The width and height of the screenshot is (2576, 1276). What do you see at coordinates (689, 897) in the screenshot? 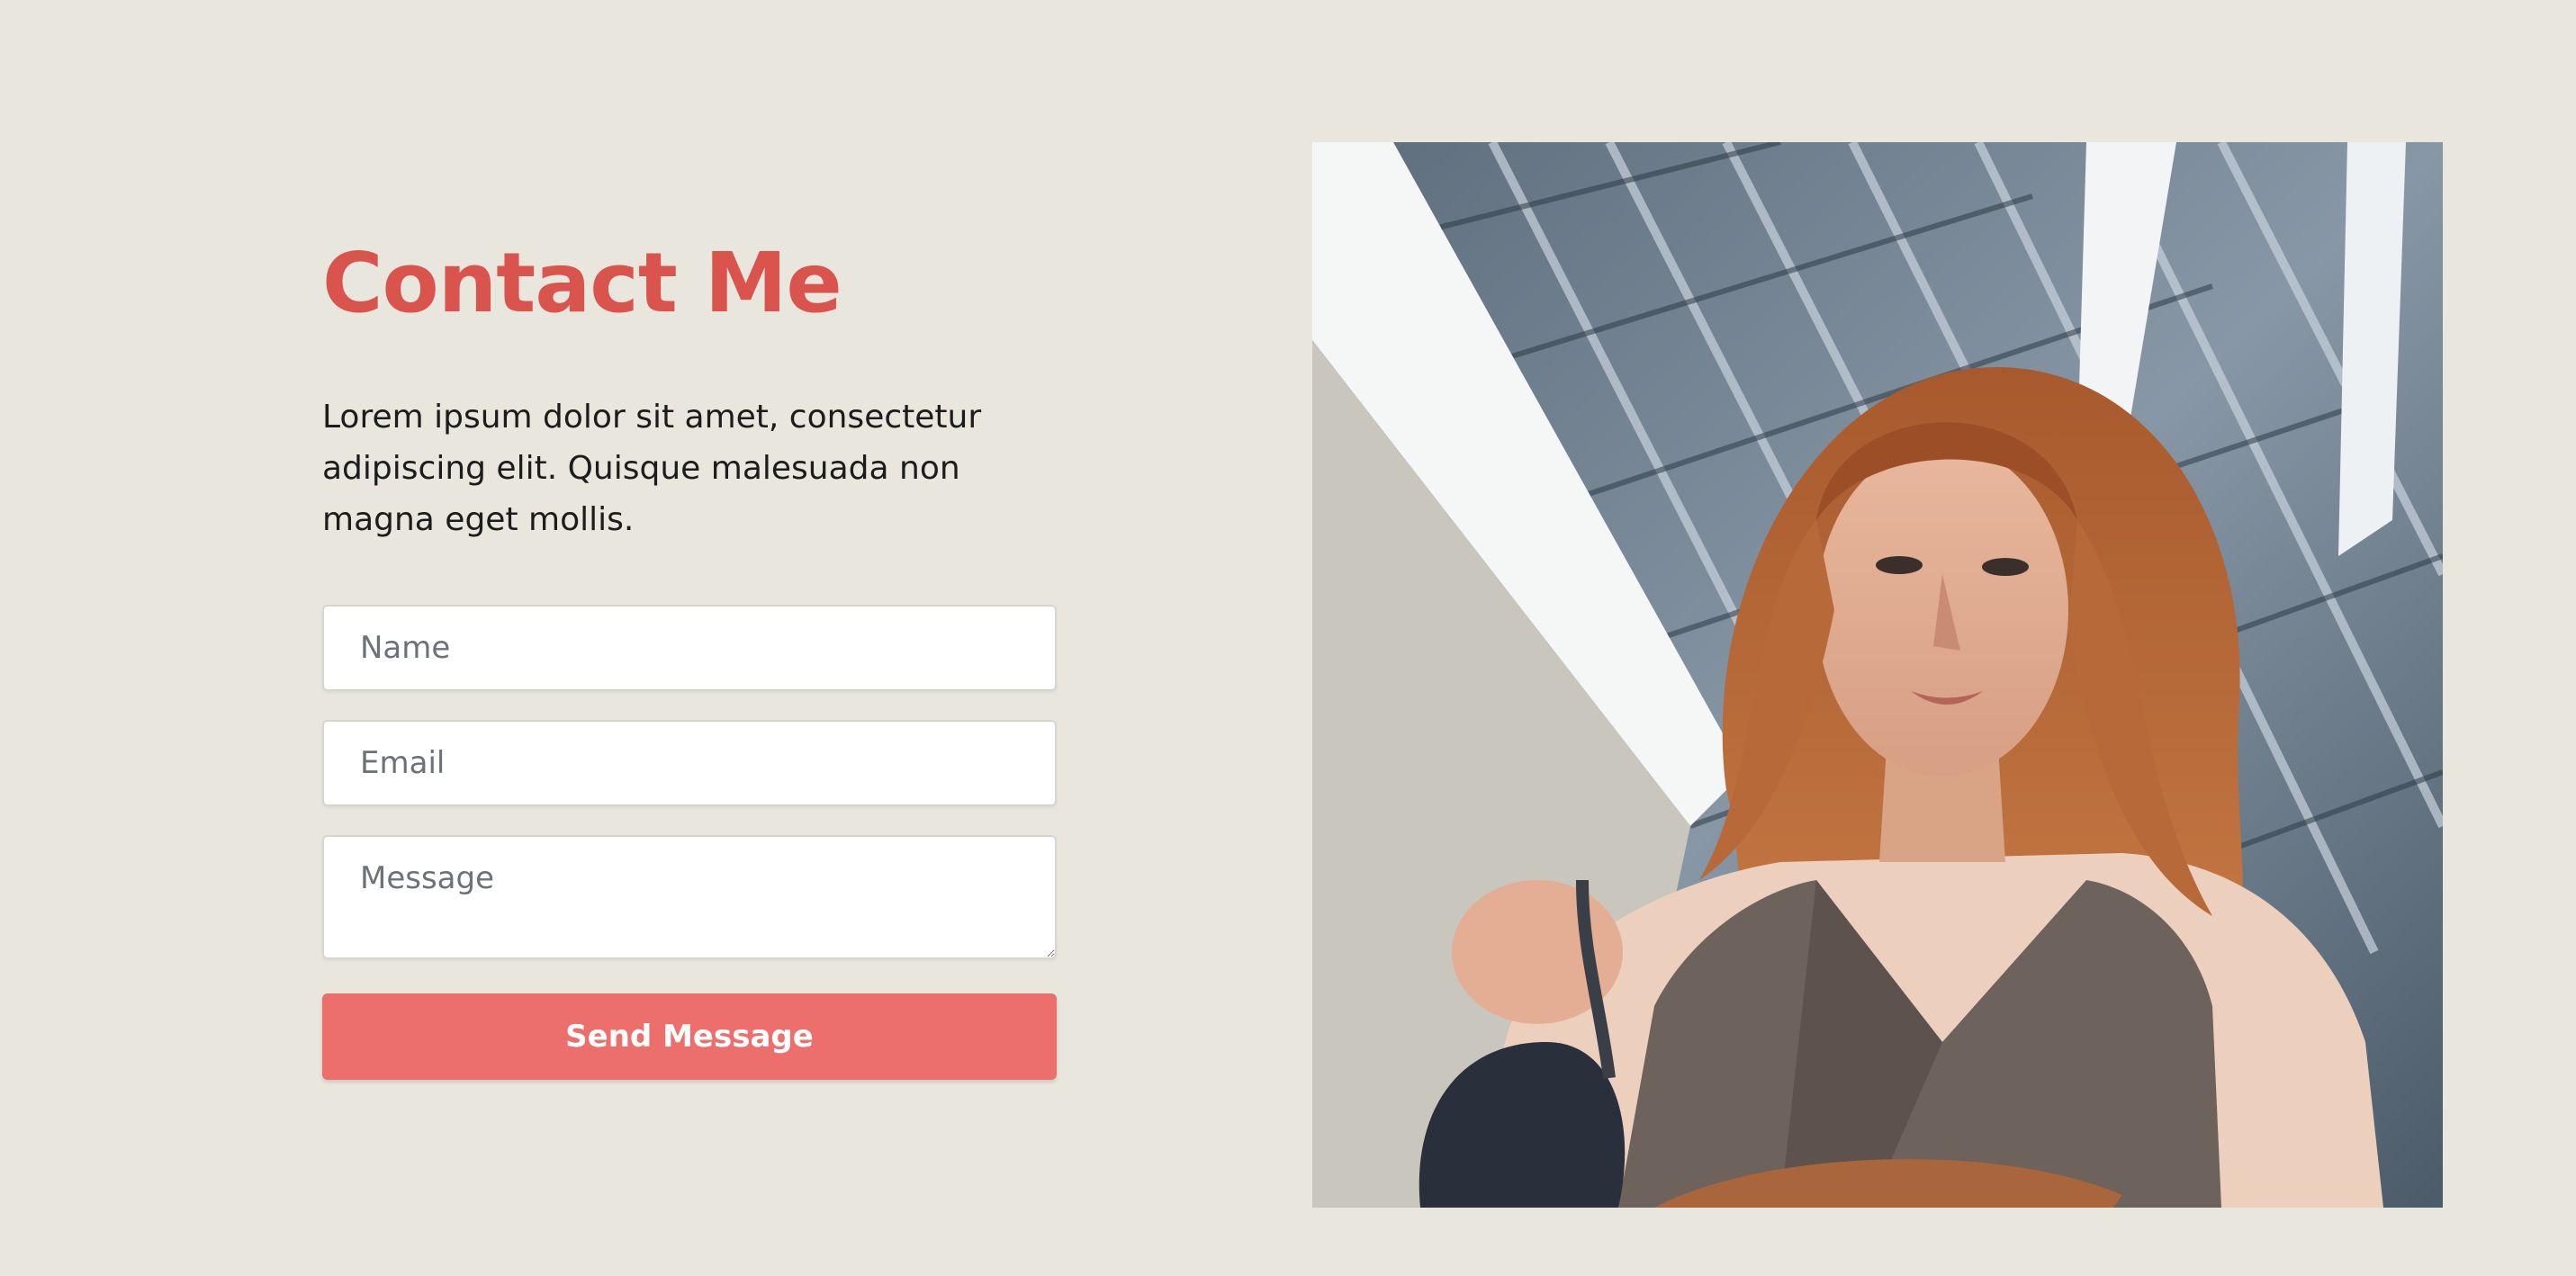
I see `message-textarea` at bounding box center [689, 897].